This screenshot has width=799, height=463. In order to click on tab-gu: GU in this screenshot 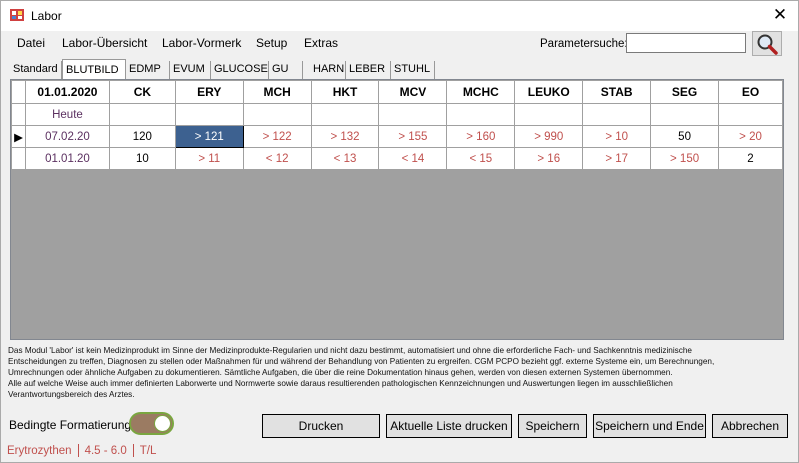, I will do `click(286, 70)`.